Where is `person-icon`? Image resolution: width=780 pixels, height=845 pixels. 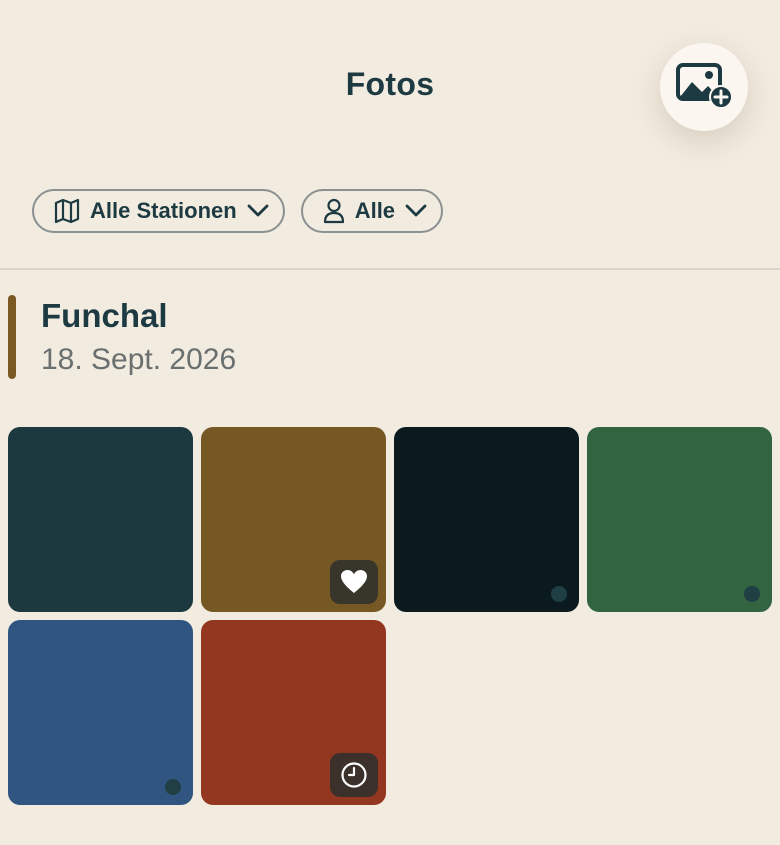
person-icon is located at coordinates (334, 211).